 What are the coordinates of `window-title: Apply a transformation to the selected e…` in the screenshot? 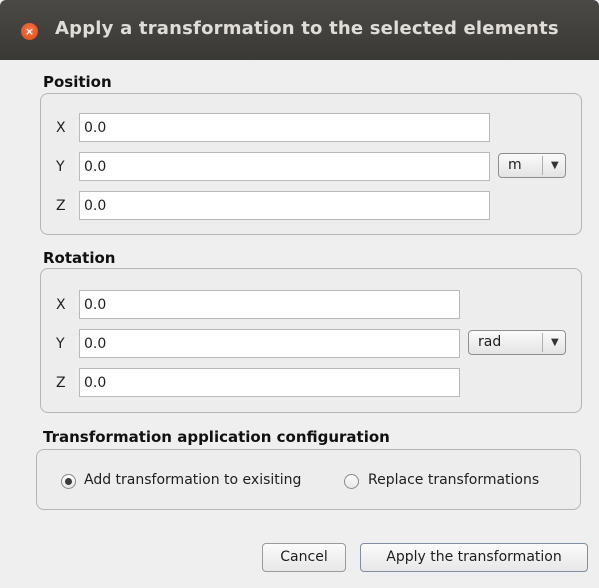 It's located at (307, 28).